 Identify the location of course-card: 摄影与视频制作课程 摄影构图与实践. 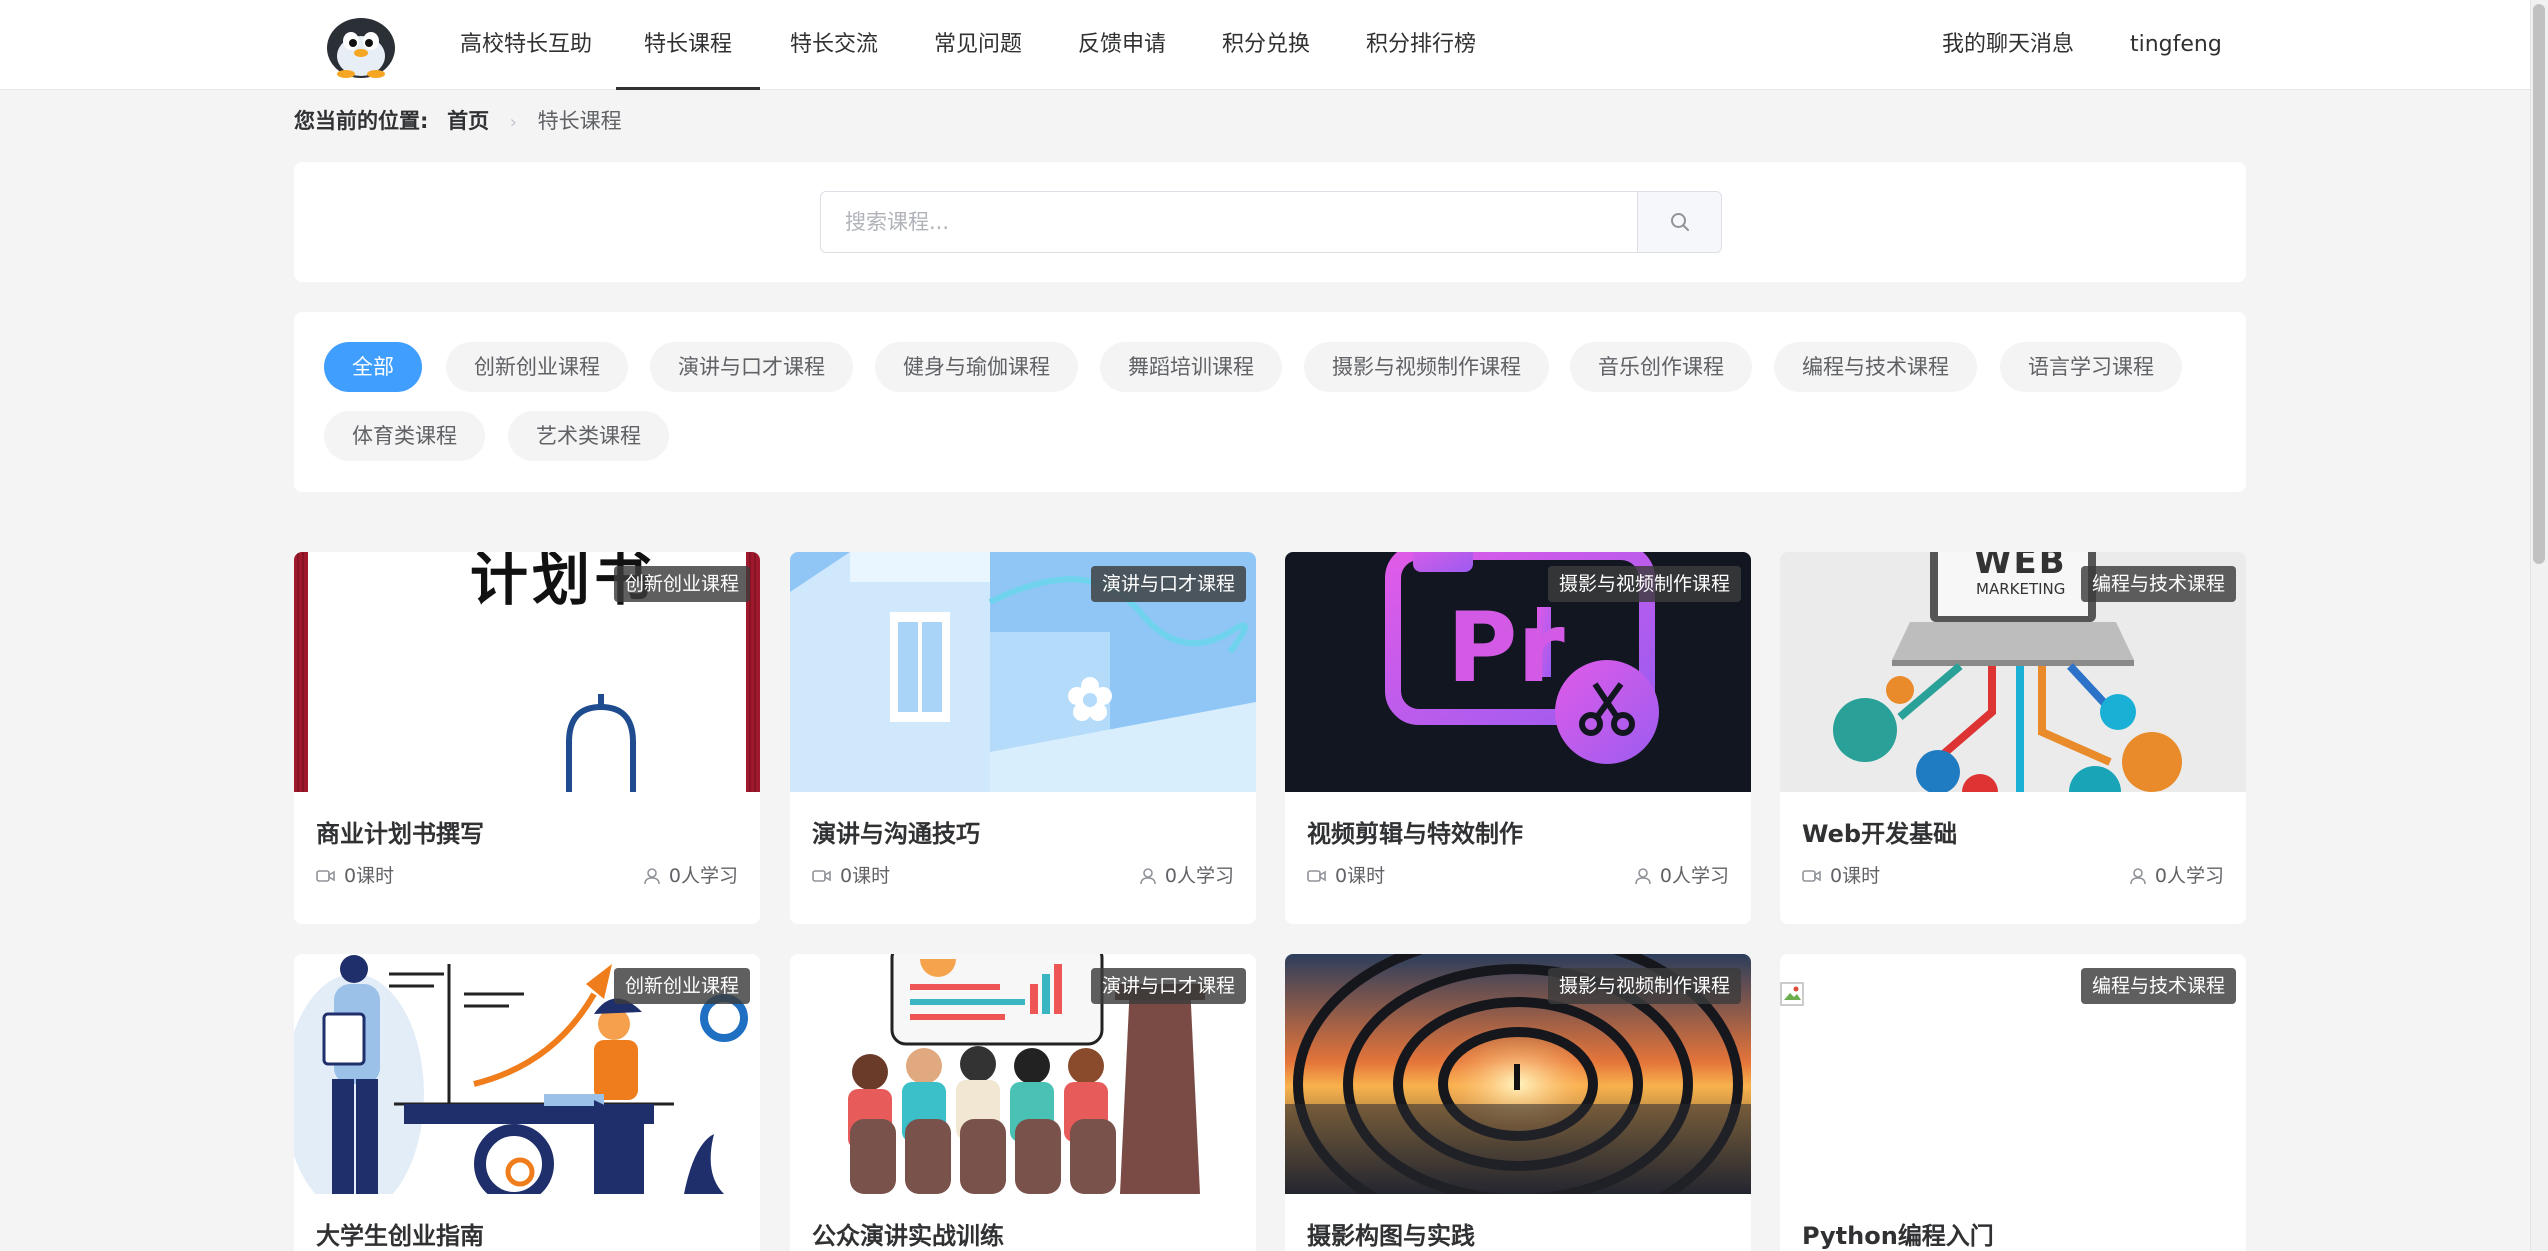
(1518, 1102).